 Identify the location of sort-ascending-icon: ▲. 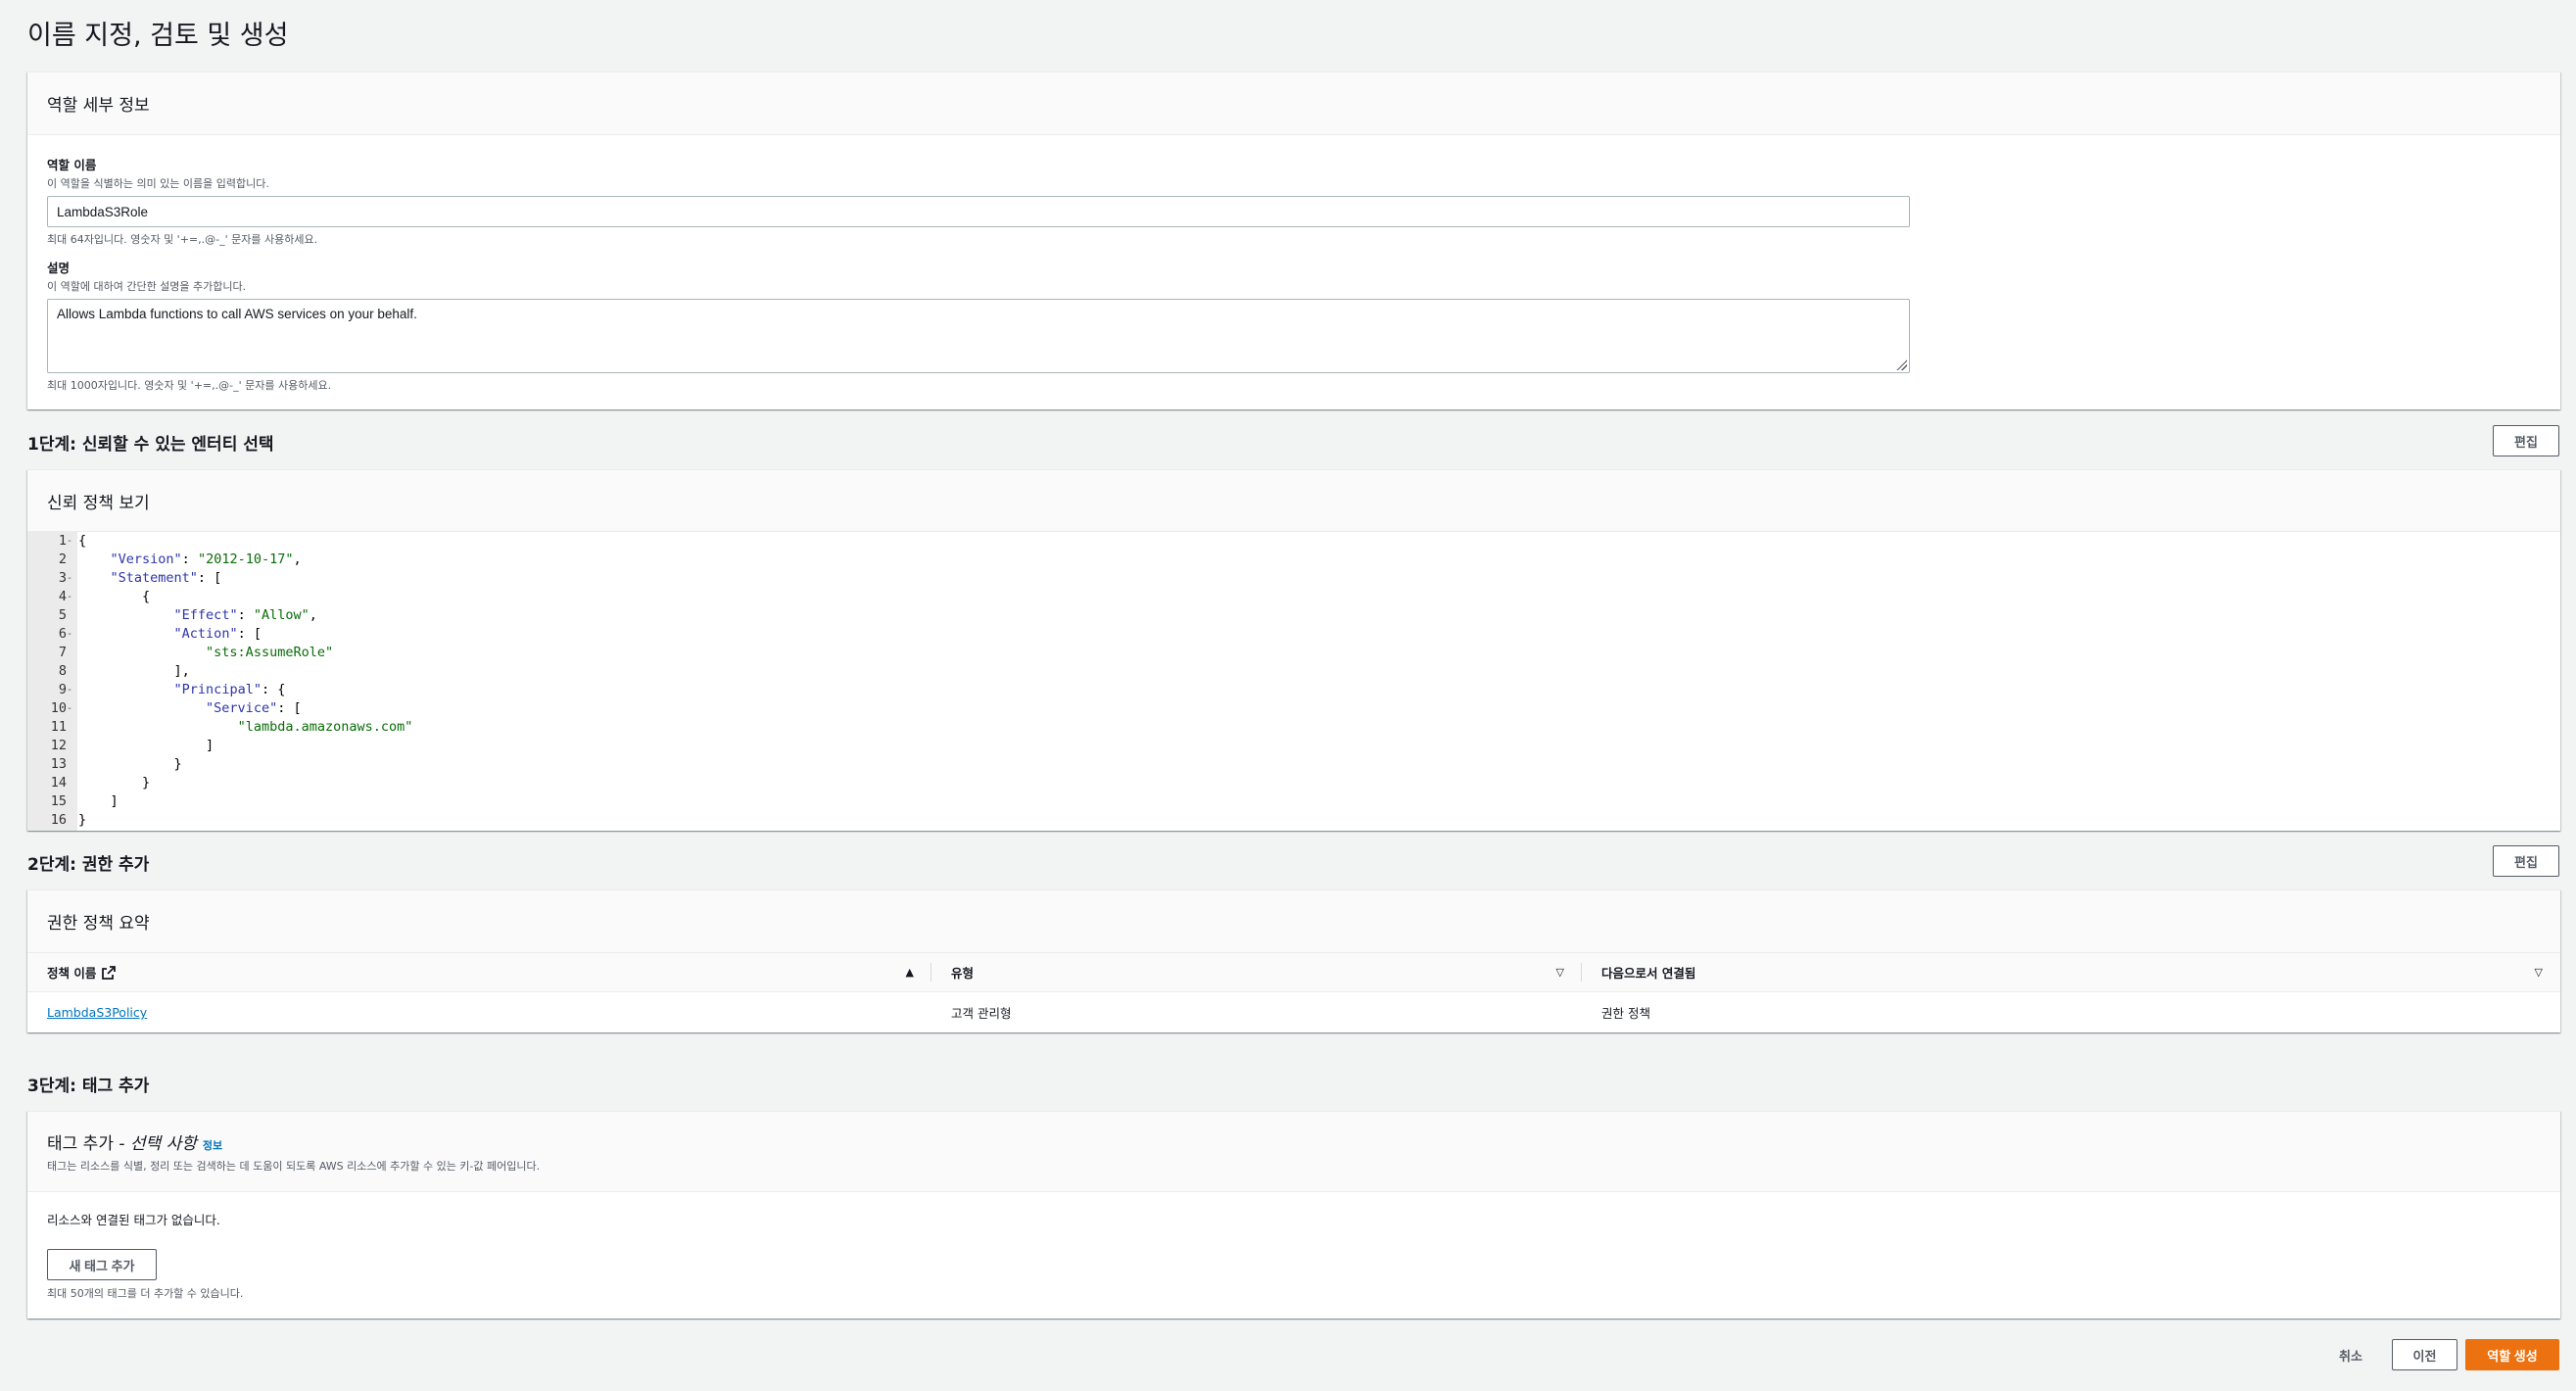
(910, 972).